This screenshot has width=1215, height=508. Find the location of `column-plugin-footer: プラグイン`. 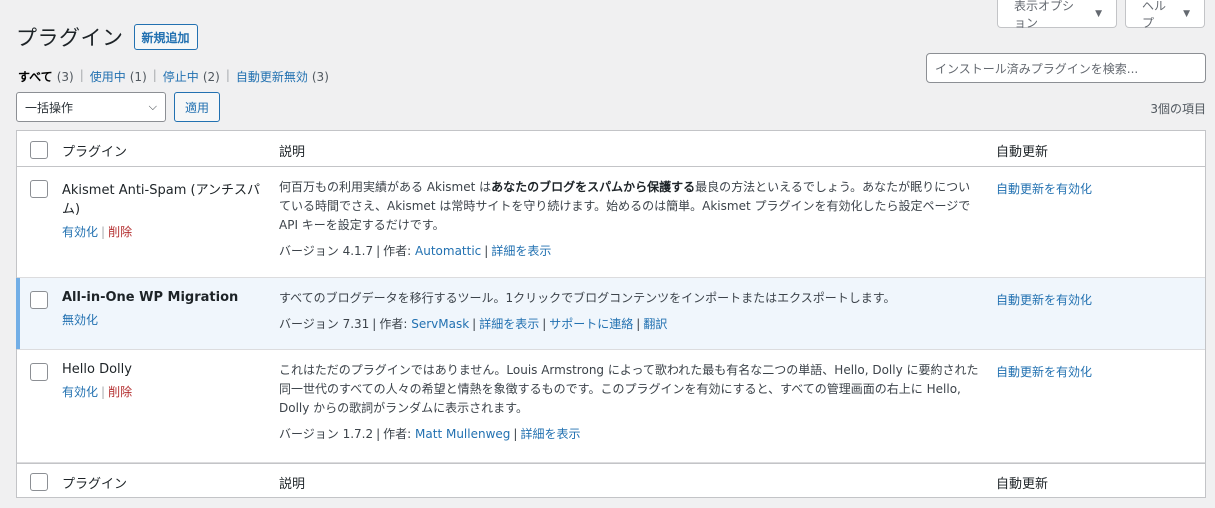

column-plugin-footer: プラグイン is located at coordinates (95, 484).